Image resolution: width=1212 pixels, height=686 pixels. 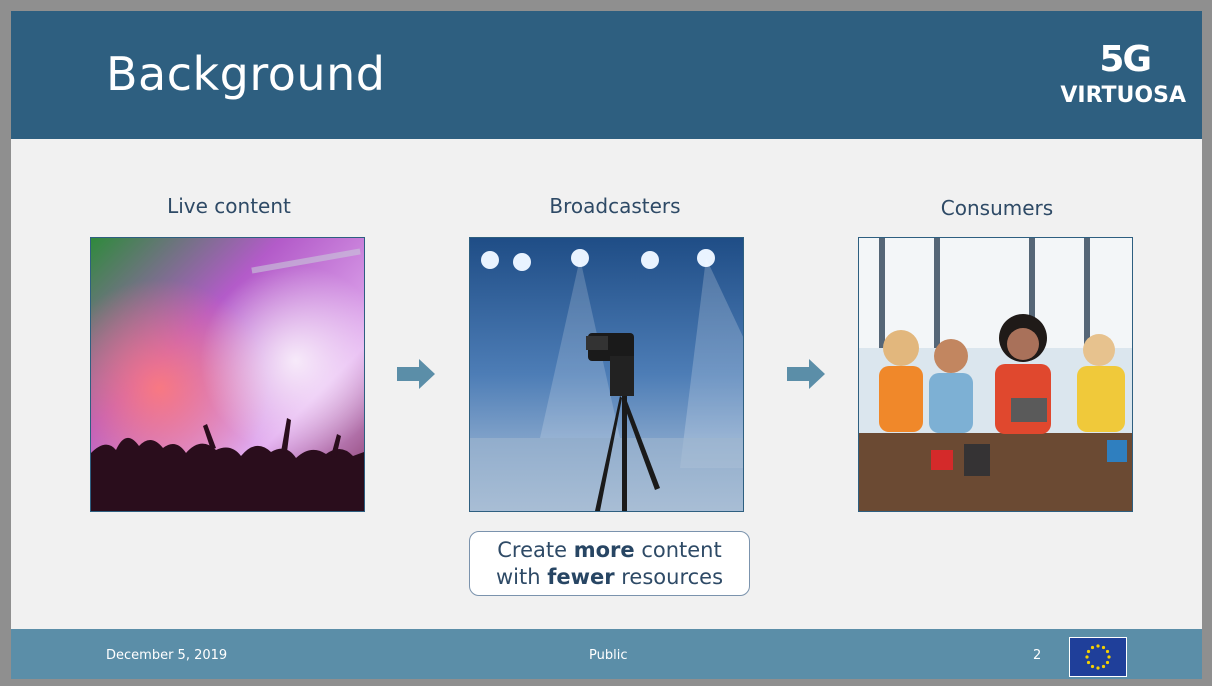 I want to click on footer-date: December 5, 2019, so click(x=167, y=655).